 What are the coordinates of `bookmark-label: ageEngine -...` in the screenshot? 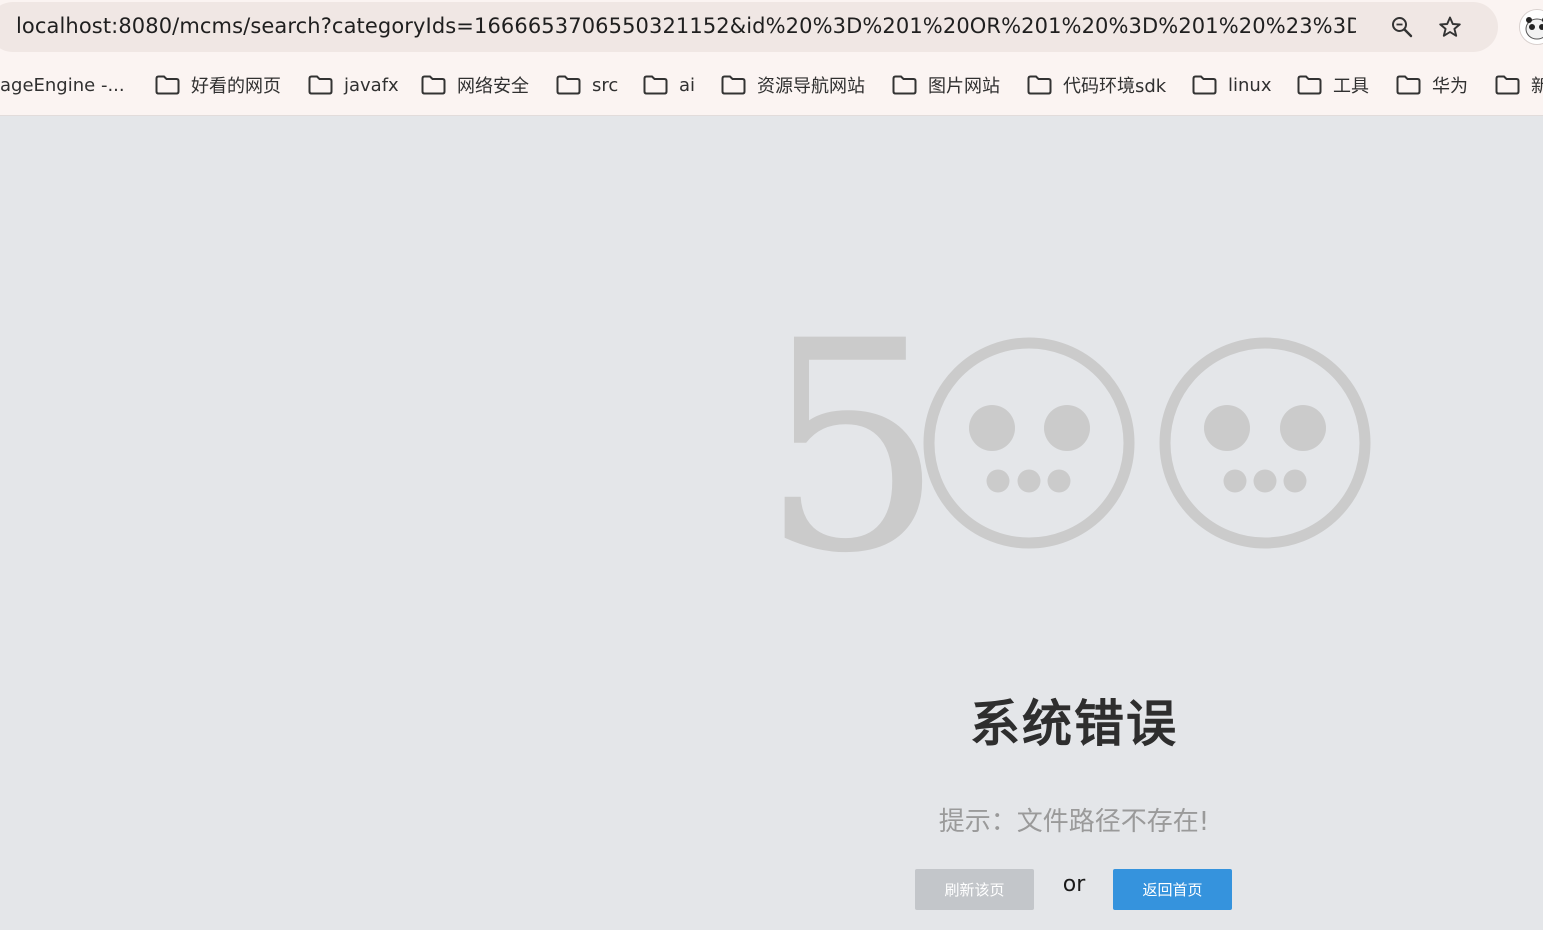 It's located at (62, 85).